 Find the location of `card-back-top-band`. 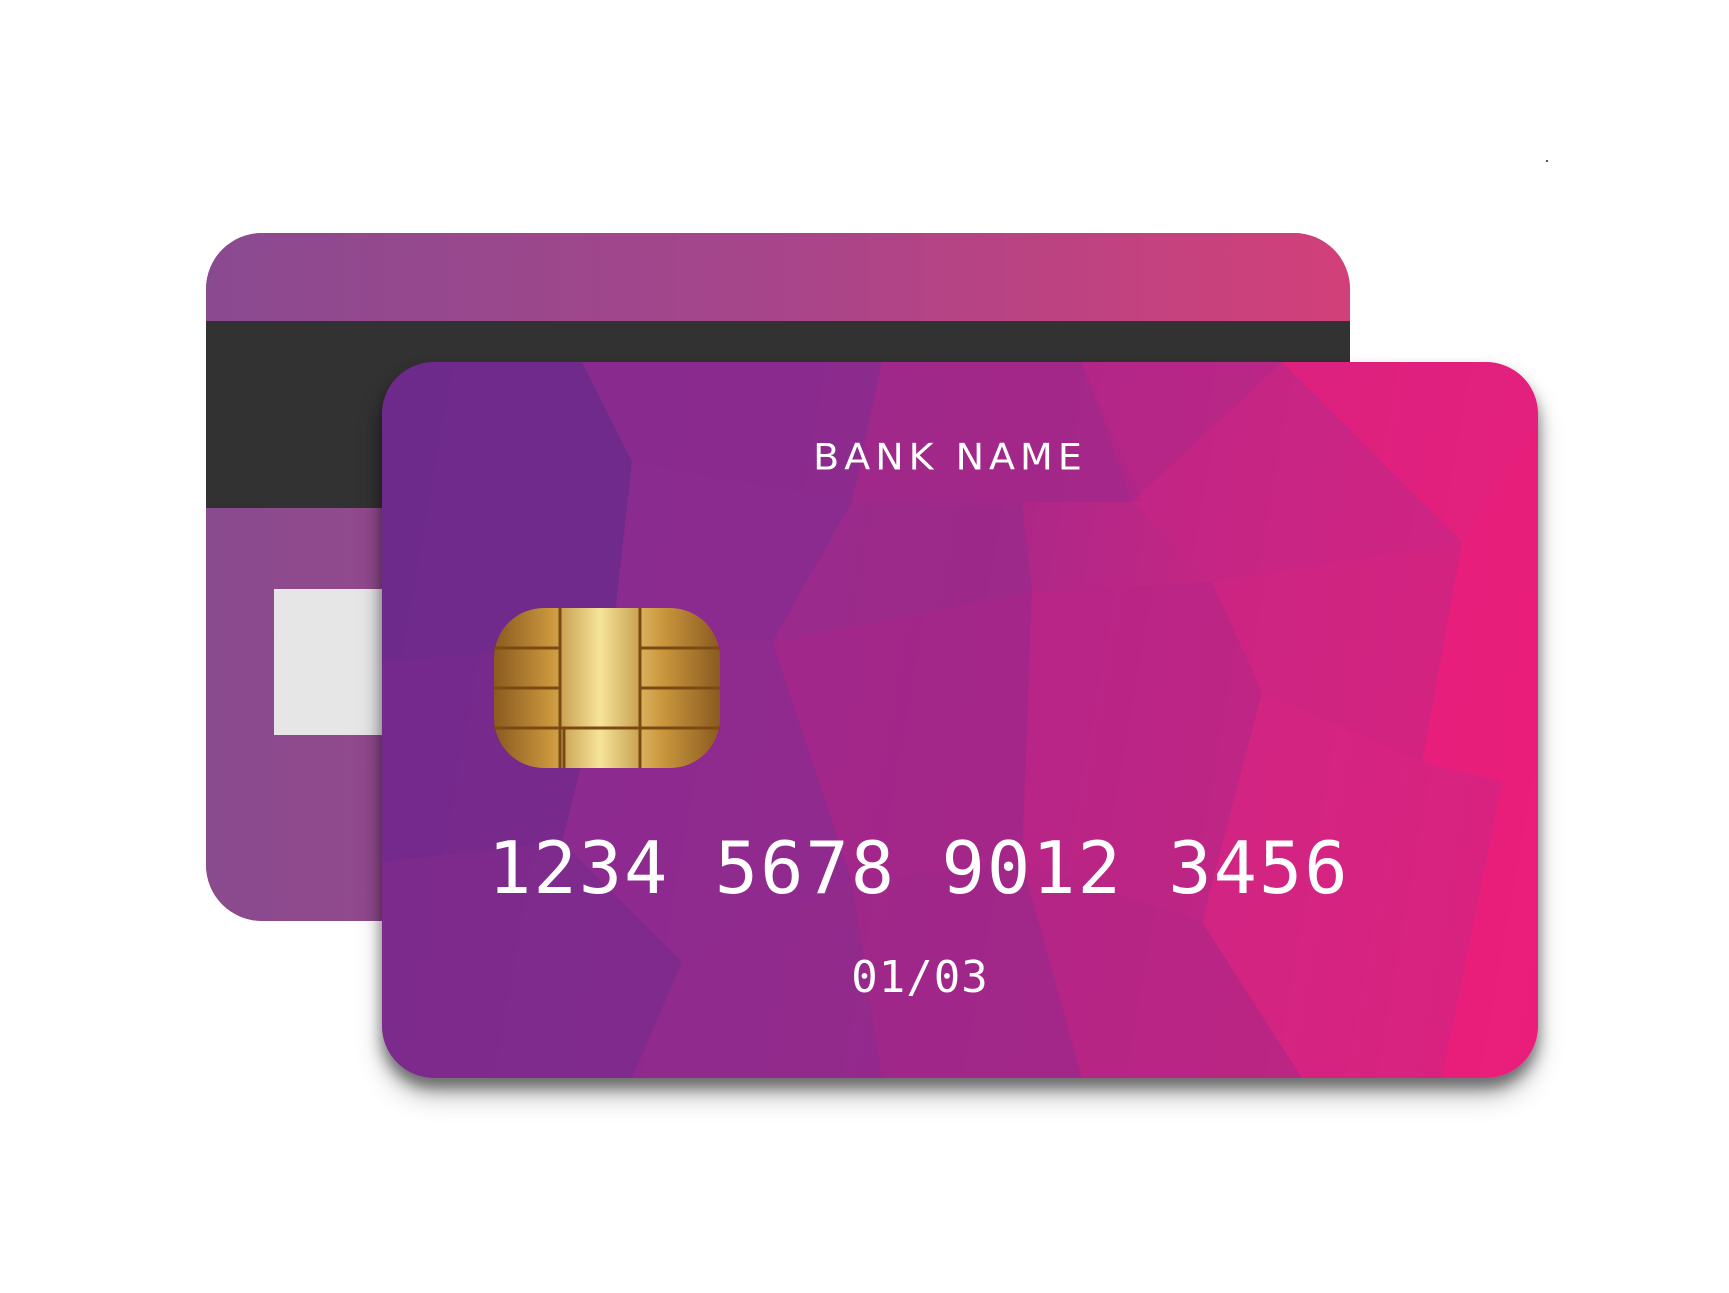

card-back-top-band is located at coordinates (778, 277).